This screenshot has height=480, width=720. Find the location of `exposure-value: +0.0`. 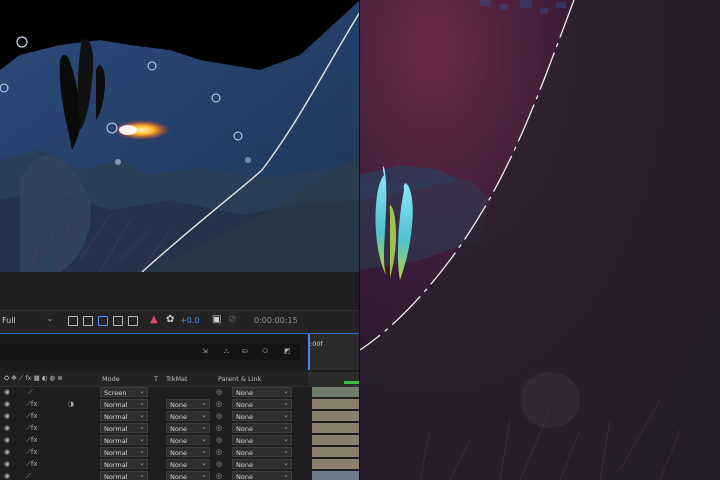

exposure-value: +0.0 is located at coordinates (189, 320).